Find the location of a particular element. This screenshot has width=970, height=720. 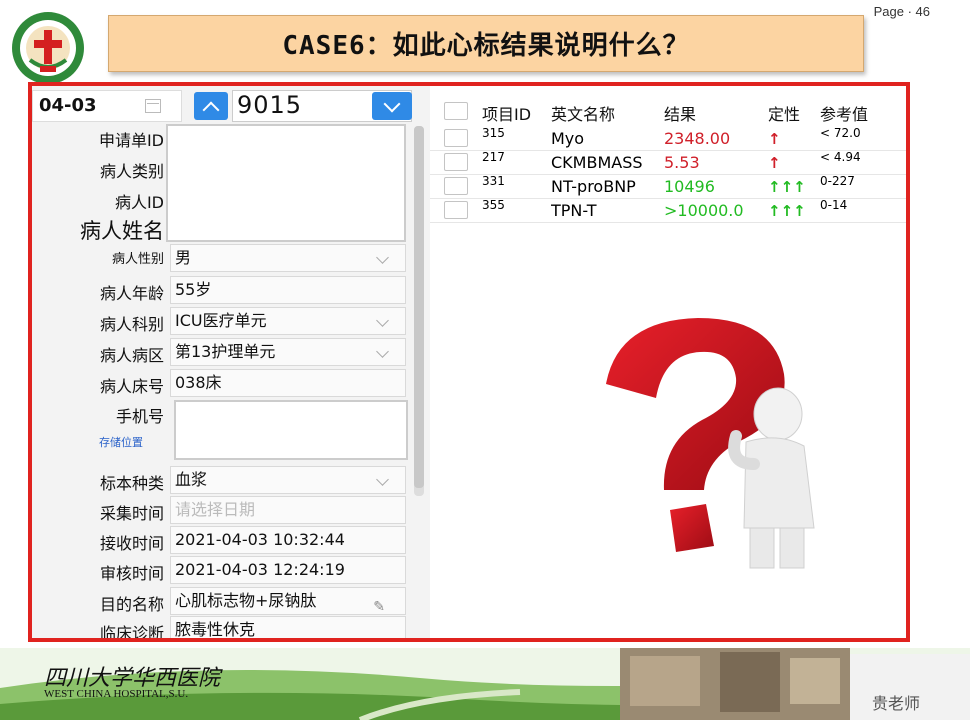

specimen-select: 血浆 is located at coordinates (288, 480).